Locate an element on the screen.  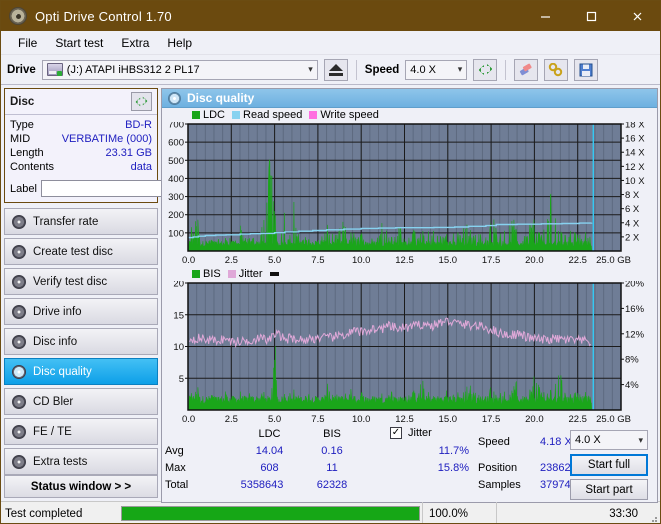
resize-grip is located at coordinates (653, 512).